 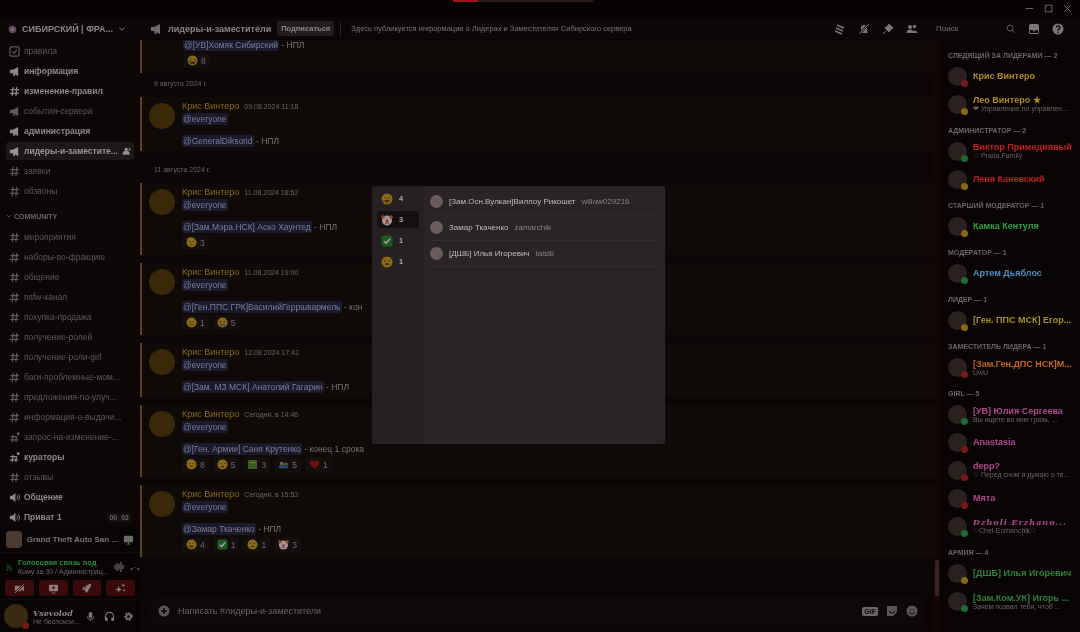 I want to click on scrollbar-thumb, so click(x=937, y=578).